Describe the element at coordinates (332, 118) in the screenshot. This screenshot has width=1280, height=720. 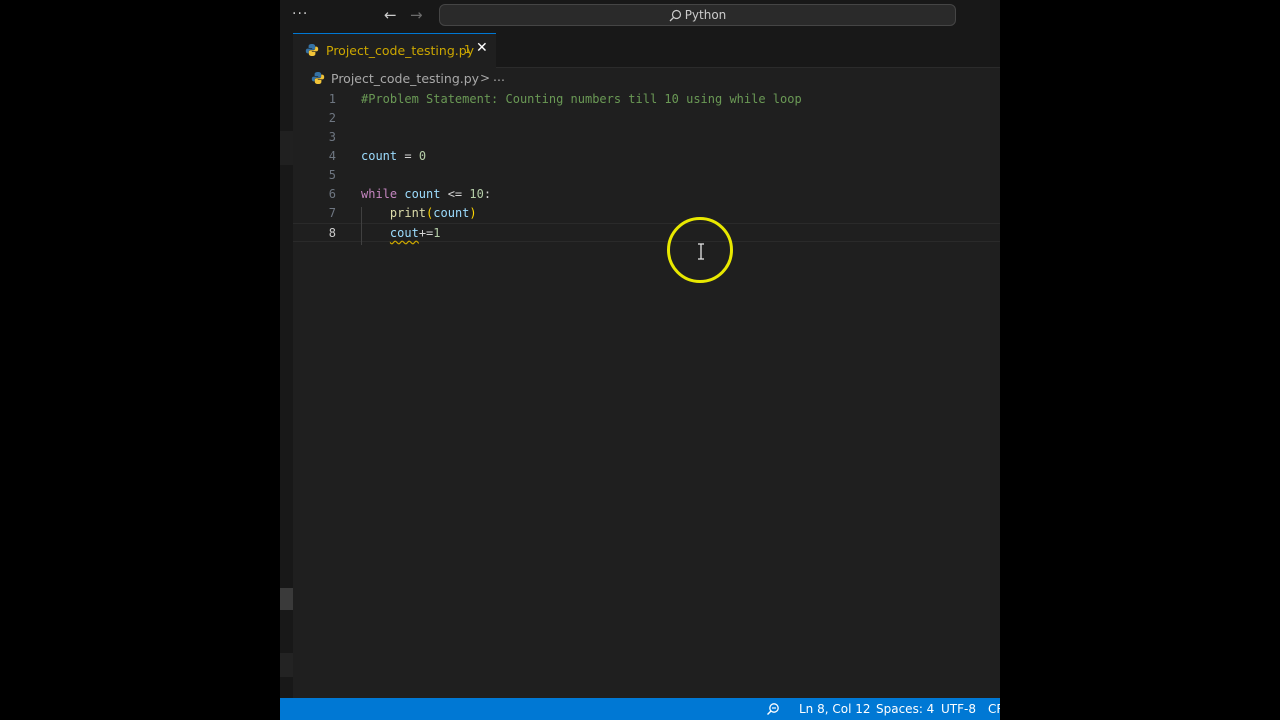
I see `line-number: 2` at that location.